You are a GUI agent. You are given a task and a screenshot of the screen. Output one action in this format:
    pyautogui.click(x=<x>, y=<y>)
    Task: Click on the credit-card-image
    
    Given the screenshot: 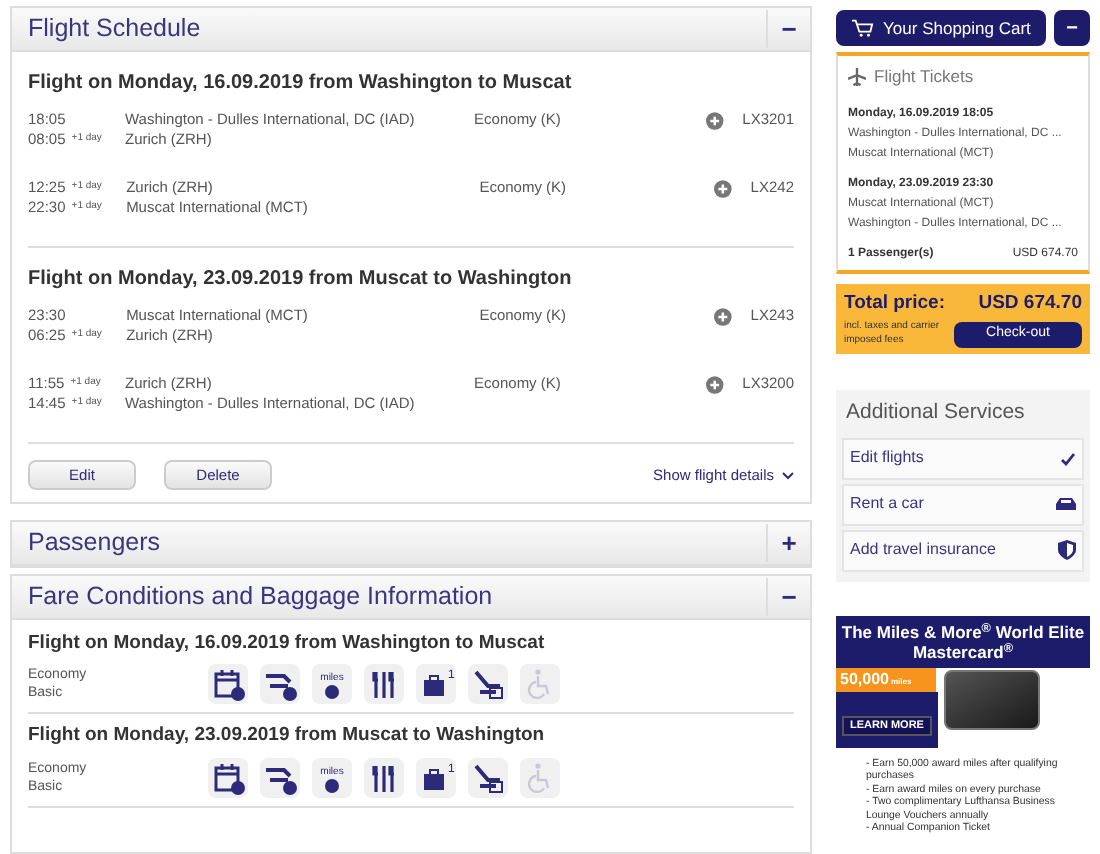 What is the action you would take?
    pyautogui.click(x=991, y=699)
    